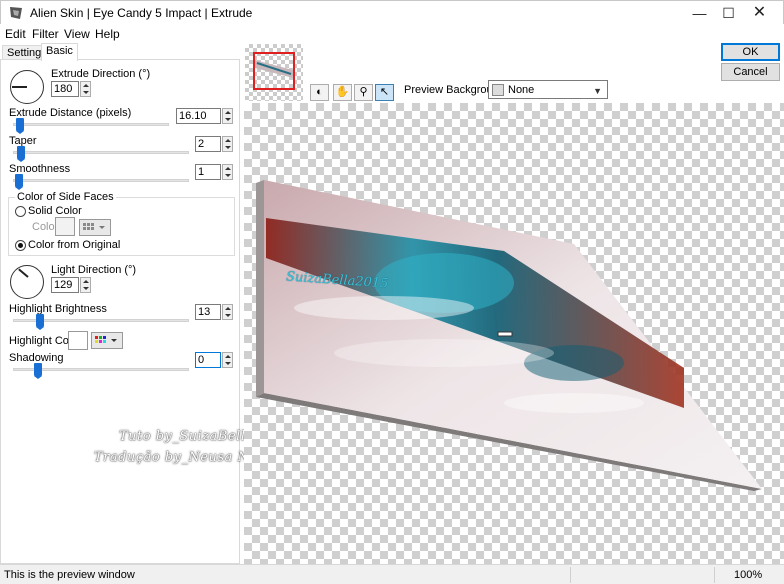 The height and width of the screenshot is (584, 784). I want to click on side-color-palette-button, so click(95, 227).